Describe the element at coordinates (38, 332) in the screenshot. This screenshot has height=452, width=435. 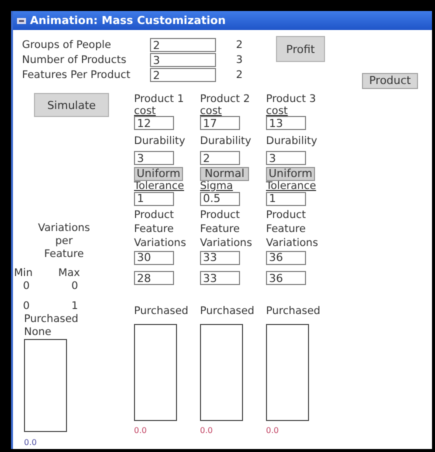
I see `purchased-sublabel: None` at that location.